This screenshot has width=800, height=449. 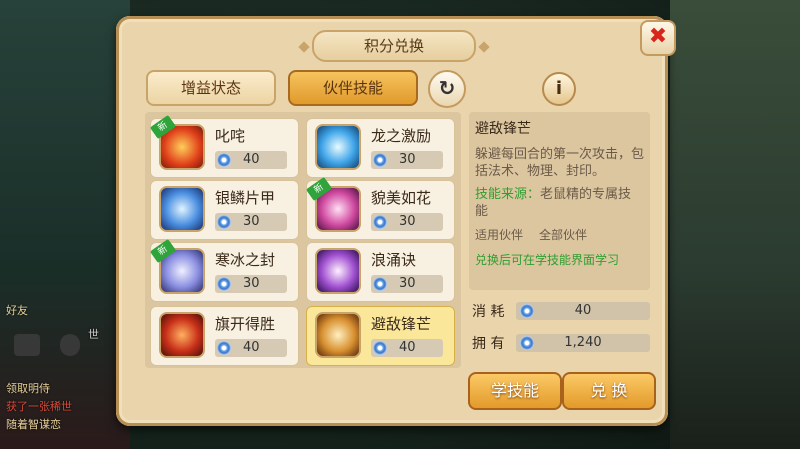 What do you see at coordinates (488, 312) in the screenshot?
I see `consume-label: 消 耗` at bounding box center [488, 312].